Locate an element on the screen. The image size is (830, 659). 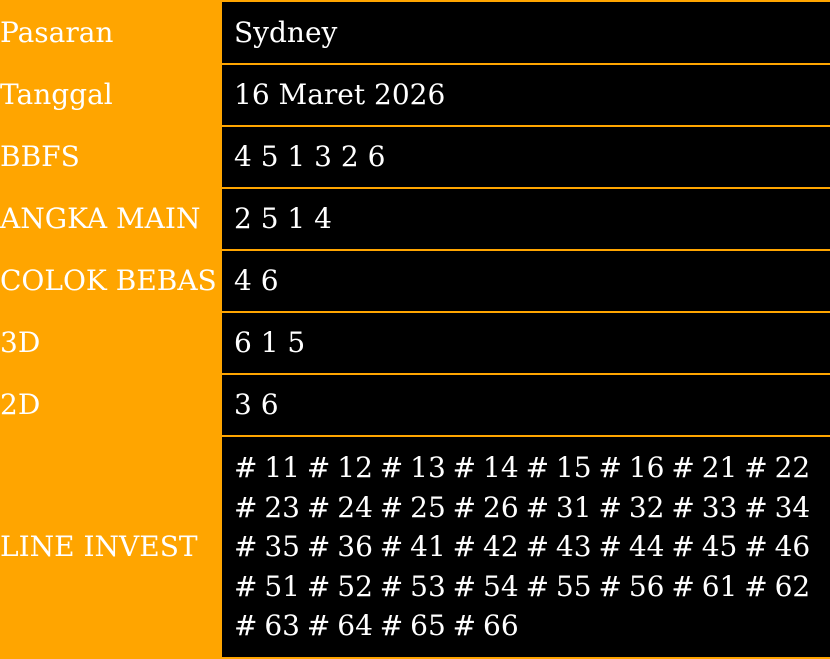
table-row-3d: 3D 6 1 5 is located at coordinates (415, 342).